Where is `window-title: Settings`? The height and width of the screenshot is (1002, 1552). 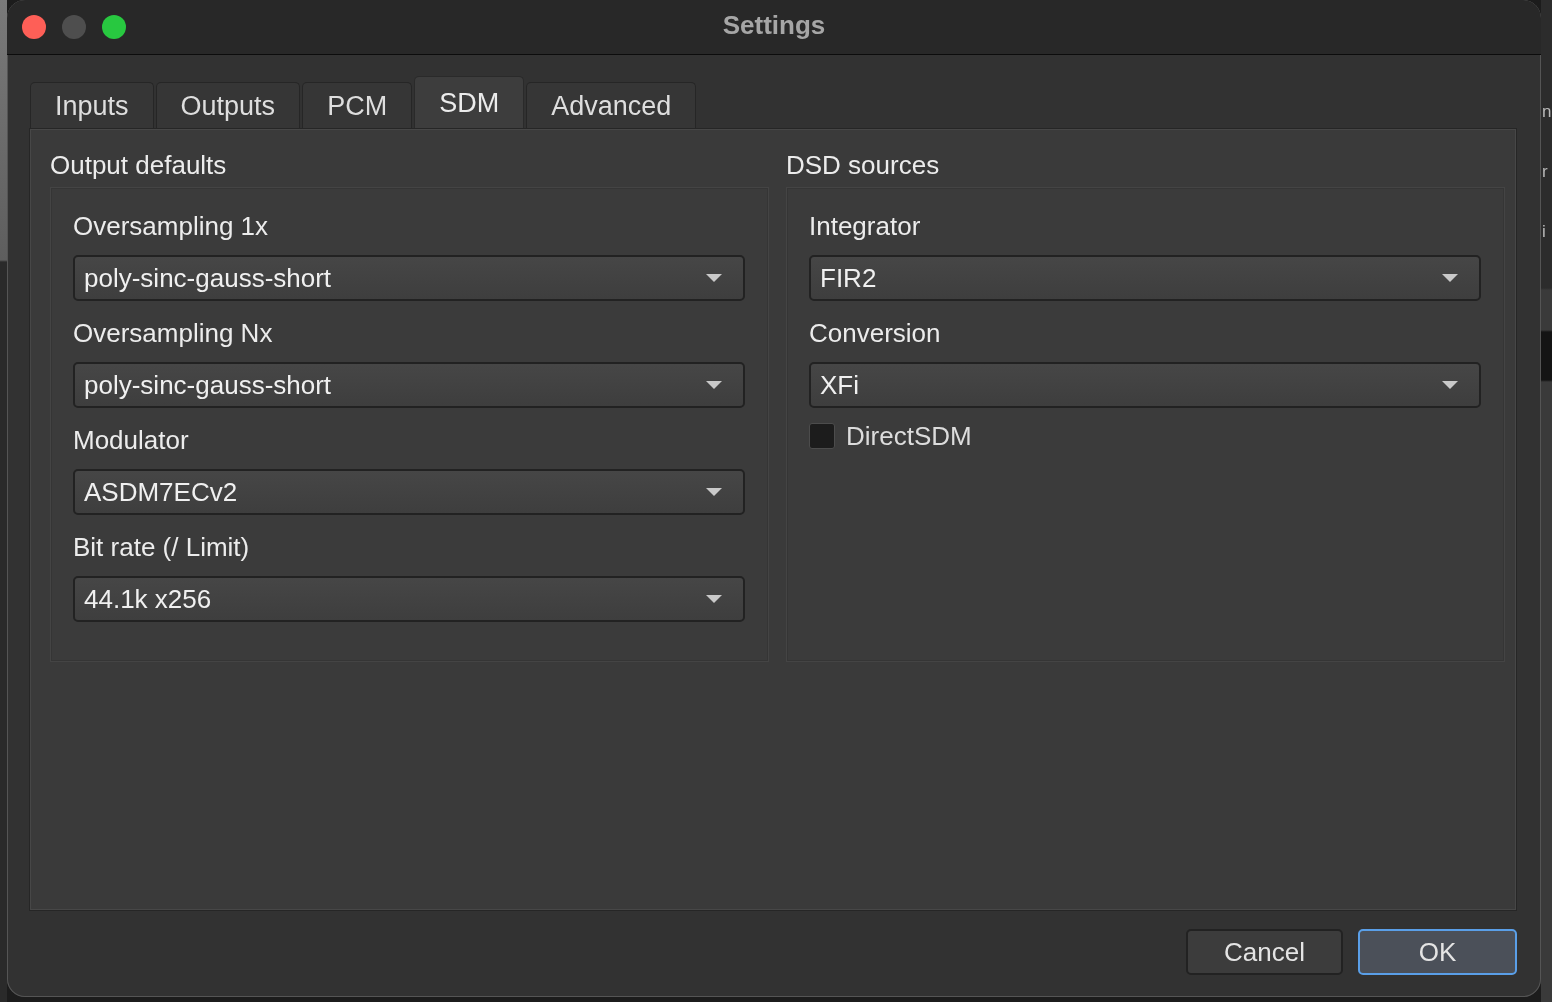
window-title: Settings is located at coordinates (774, 25).